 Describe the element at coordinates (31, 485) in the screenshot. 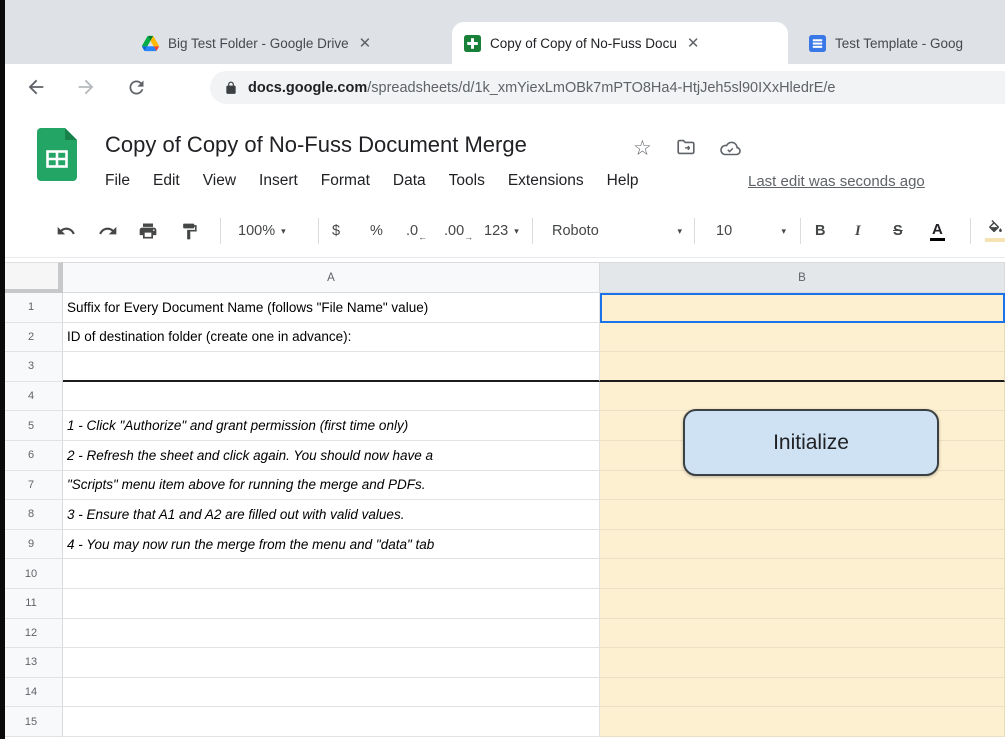

I see `row-header-7: 7` at that location.